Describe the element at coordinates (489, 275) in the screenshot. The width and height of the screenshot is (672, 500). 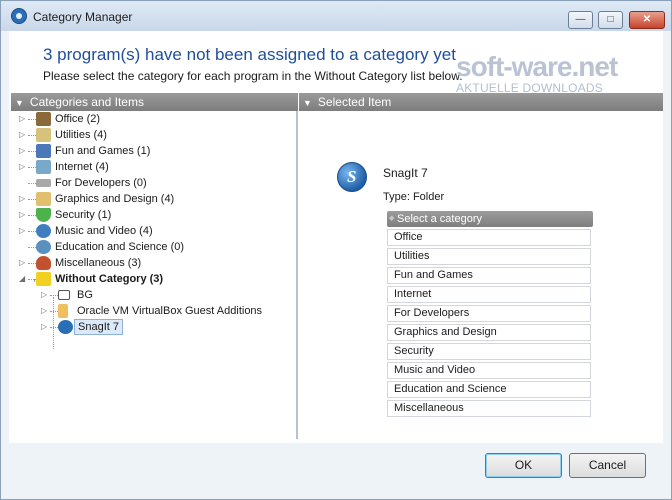
I see `category-option-fun-and-games: Fun and Games` at that location.